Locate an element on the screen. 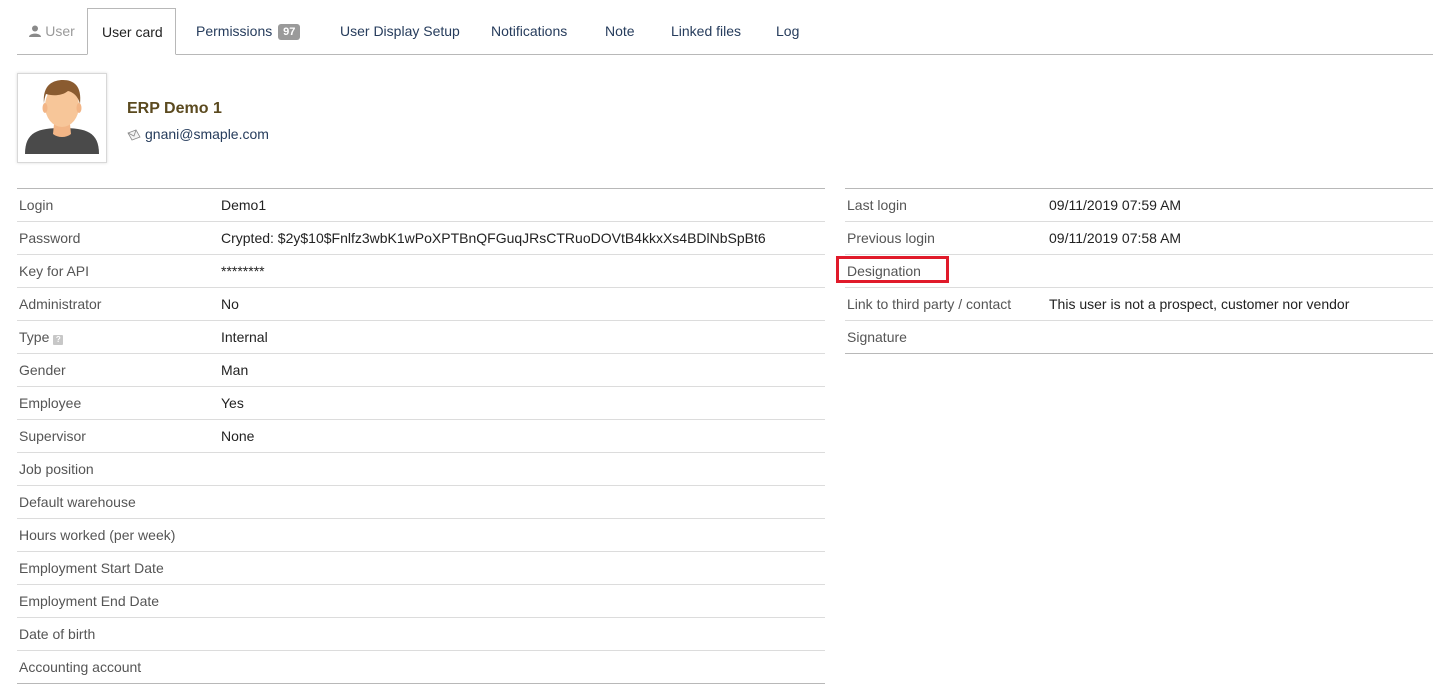 The width and height of the screenshot is (1433, 695). field-label: Employee is located at coordinates (50, 403).